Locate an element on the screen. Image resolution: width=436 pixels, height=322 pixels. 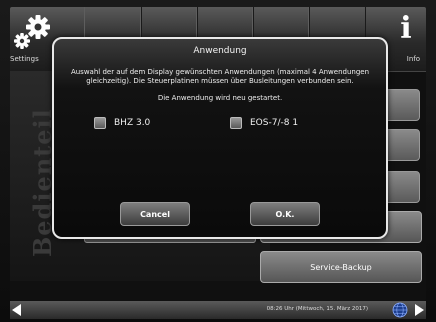
service-backup-button: Service-Backup is located at coordinates (341, 267).